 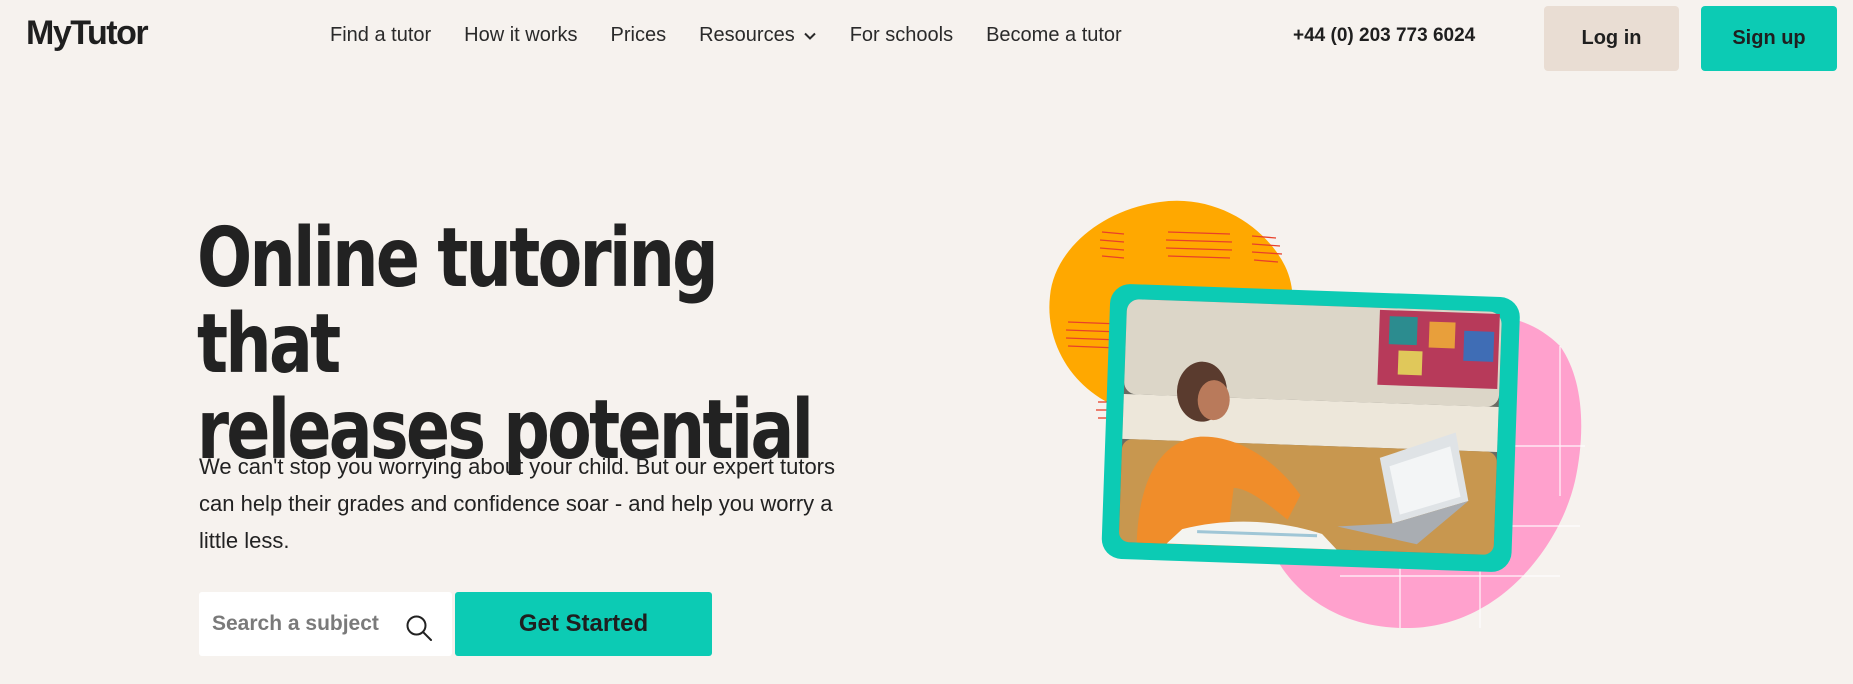 I want to click on chevron-down-icon, so click(x=810, y=36).